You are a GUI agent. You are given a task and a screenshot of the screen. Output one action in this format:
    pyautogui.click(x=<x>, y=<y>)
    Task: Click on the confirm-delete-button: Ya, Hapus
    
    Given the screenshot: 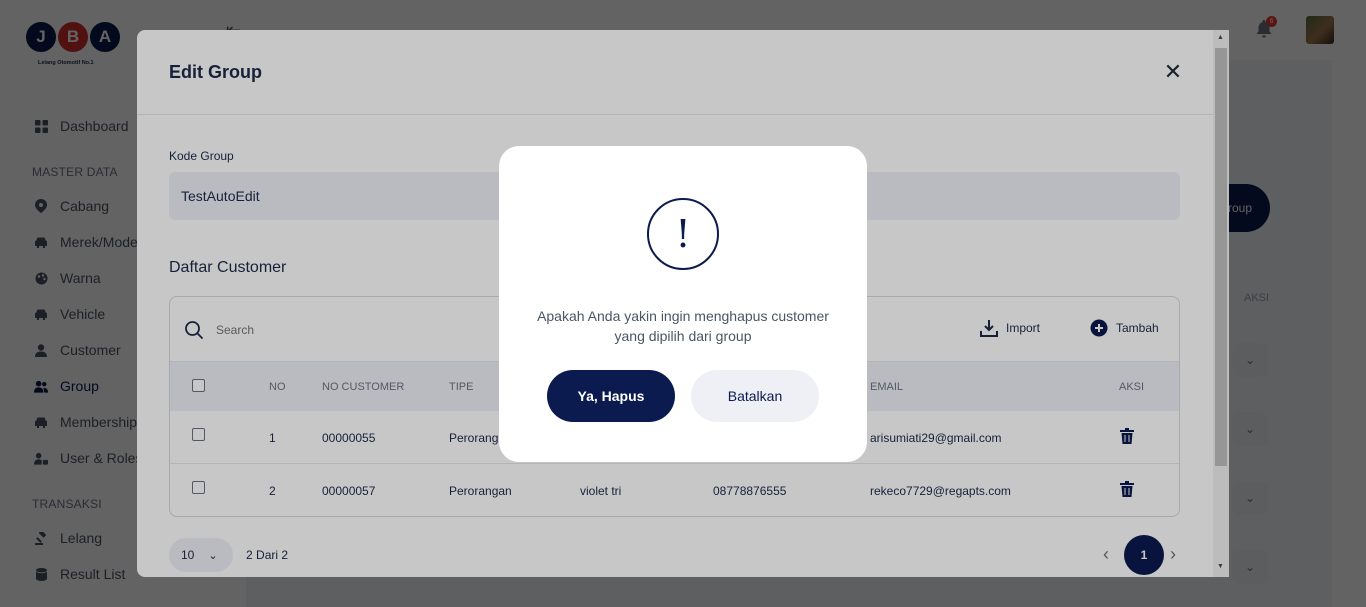 What is the action you would take?
    pyautogui.click(x=611, y=396)
    